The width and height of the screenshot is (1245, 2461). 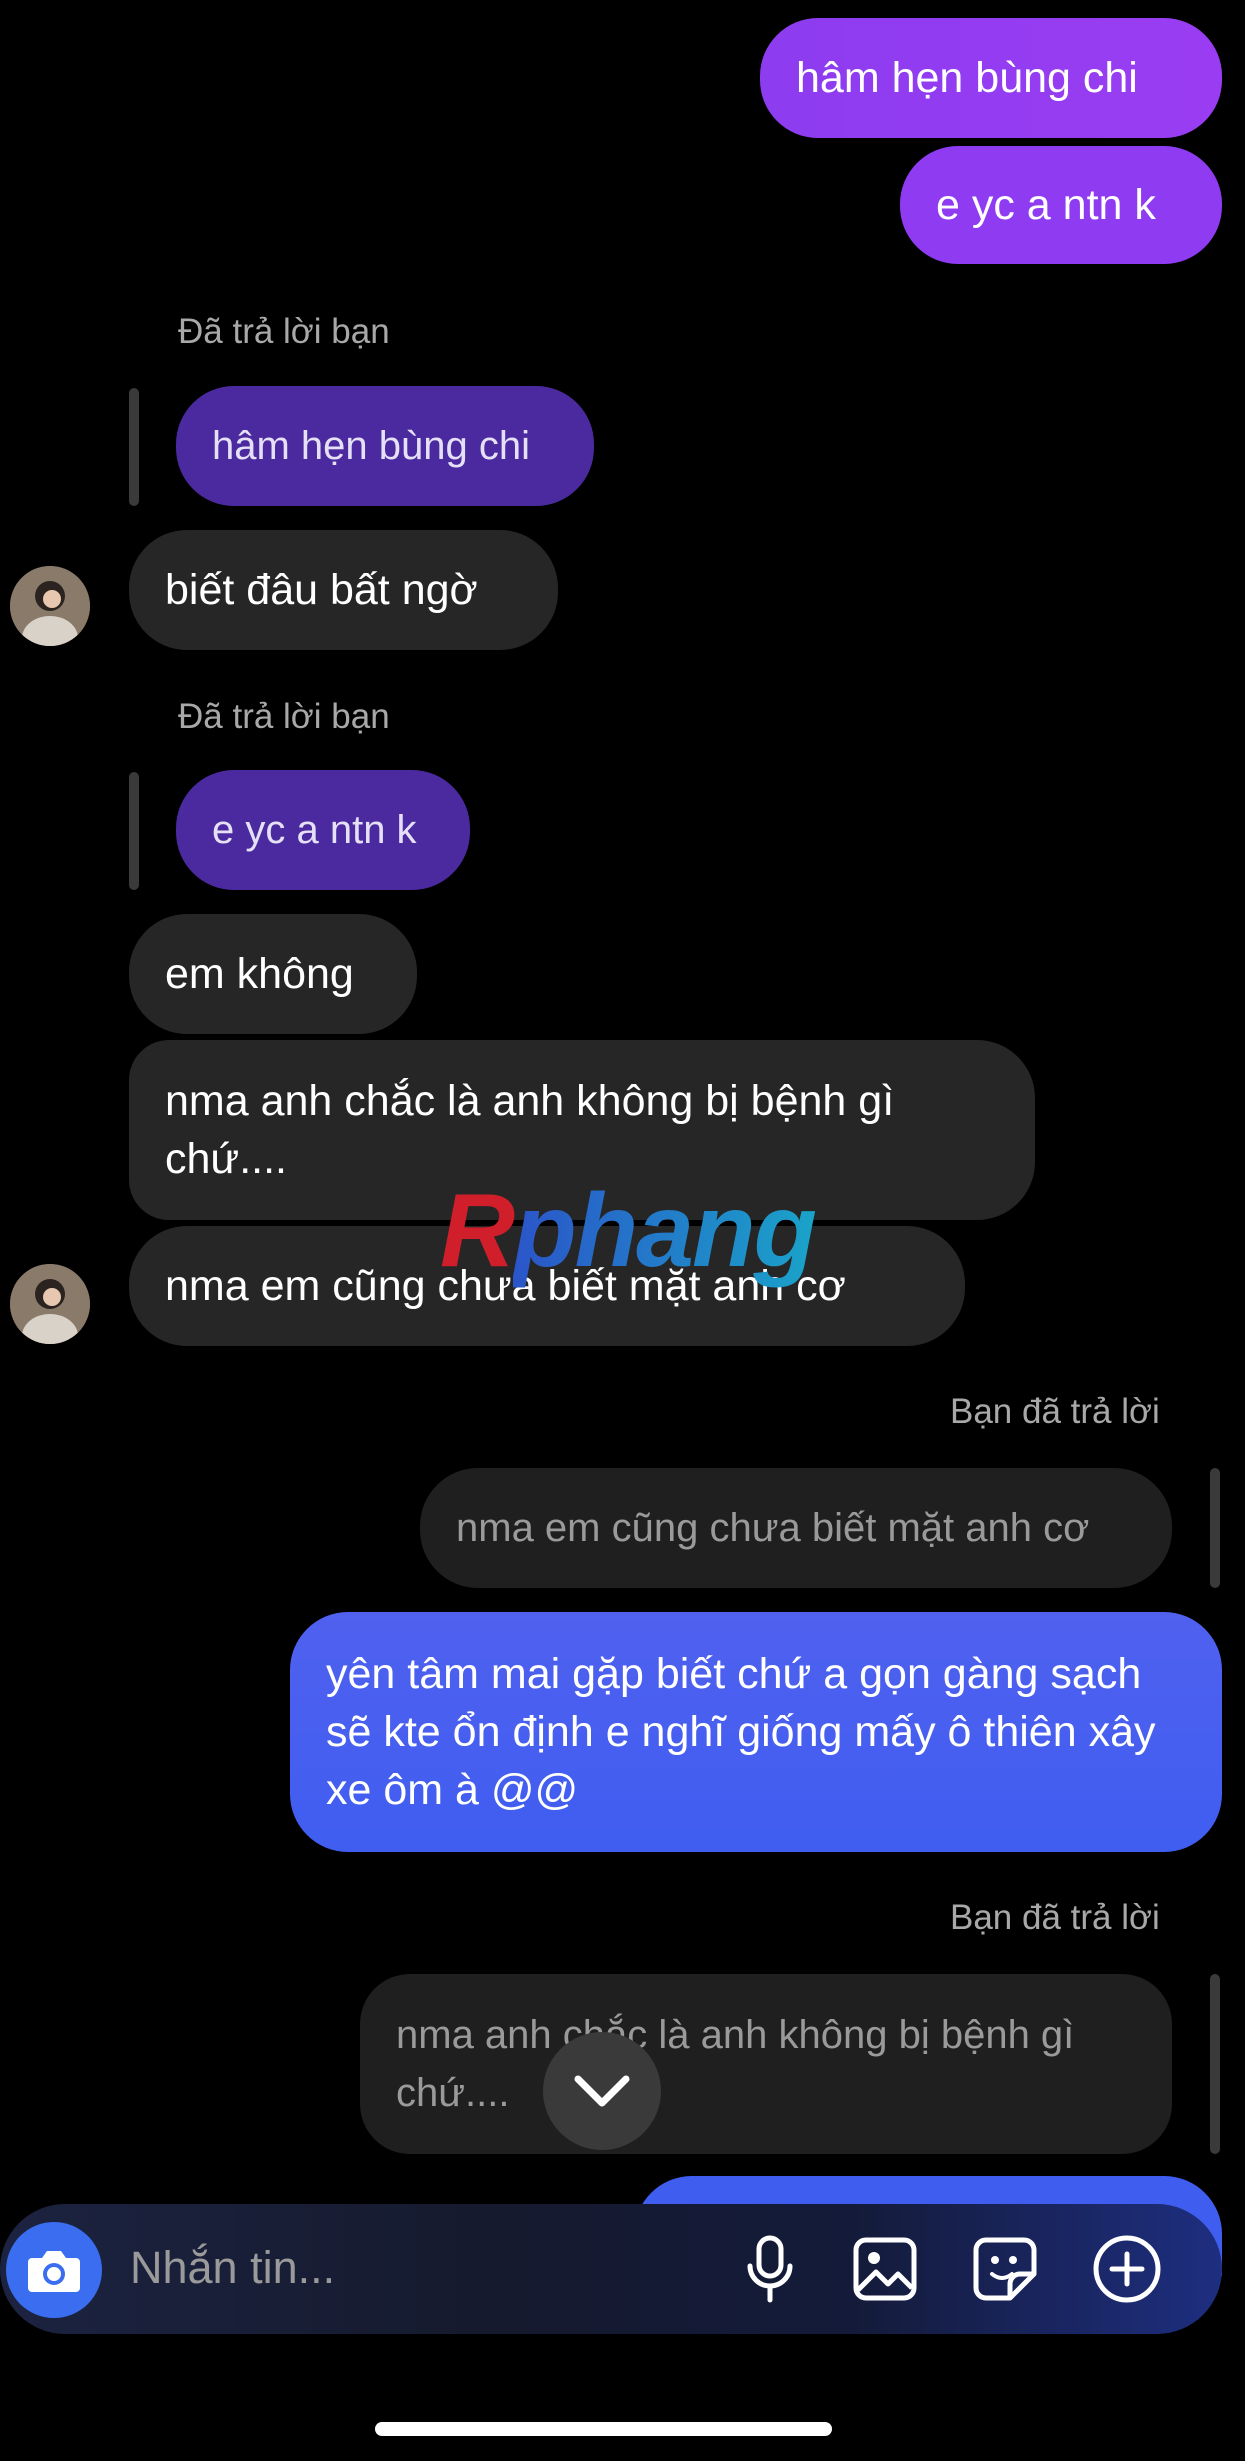 I want to click on outgoing-message: hâm hẹn bùng chi, so click(x=991, y=78).